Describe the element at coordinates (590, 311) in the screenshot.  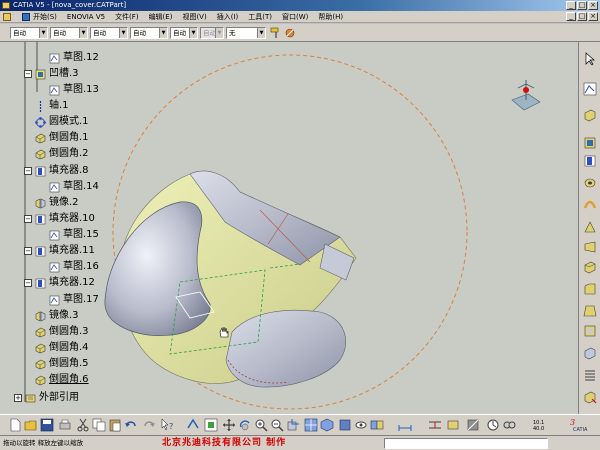
I see `draft-icon` at that location.